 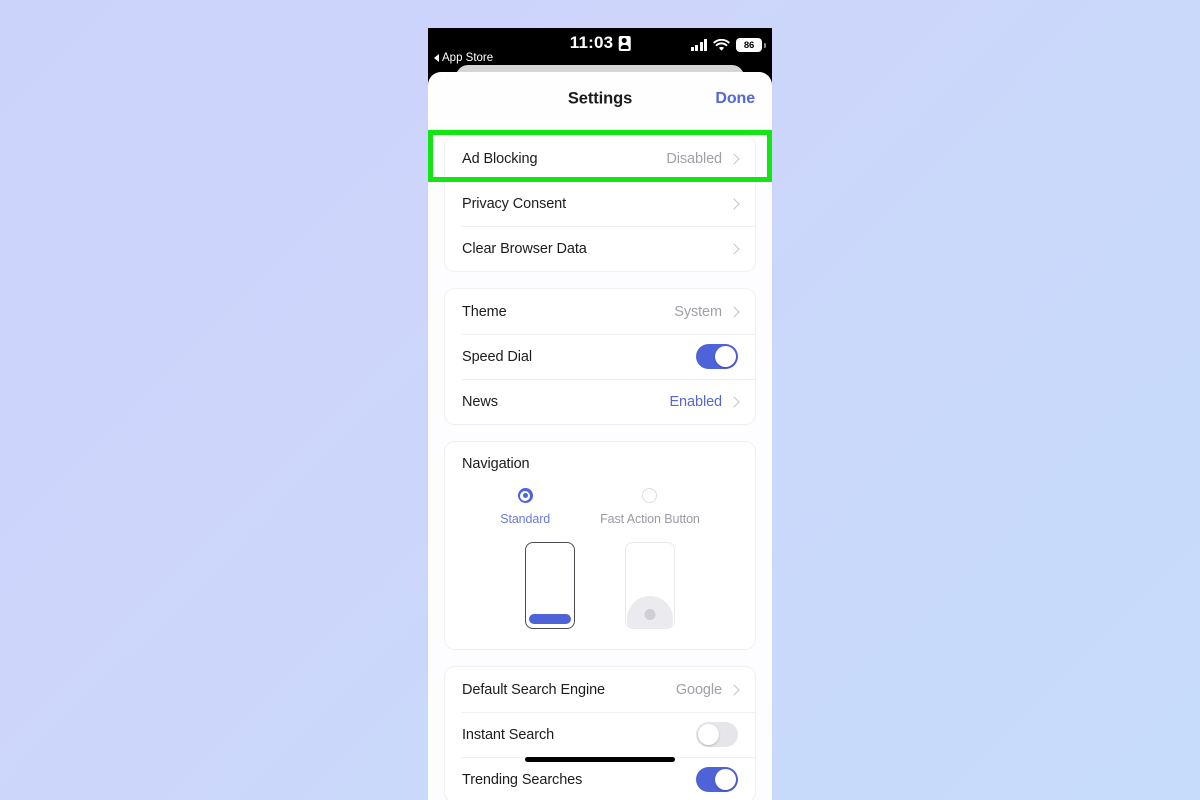 I want to click on navigation-previews, so click(x=600, y=585).